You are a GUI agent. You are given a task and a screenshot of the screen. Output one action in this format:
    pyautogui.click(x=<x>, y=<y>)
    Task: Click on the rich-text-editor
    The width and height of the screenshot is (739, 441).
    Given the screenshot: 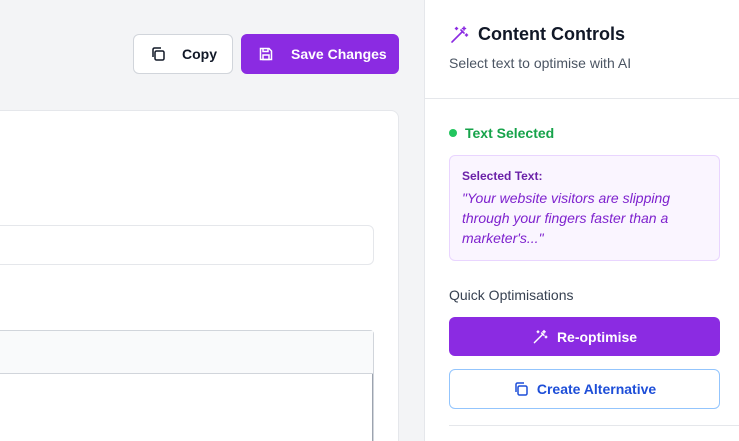 What is the action you would take?
    pyautogui.click(x=187, y=385)
    